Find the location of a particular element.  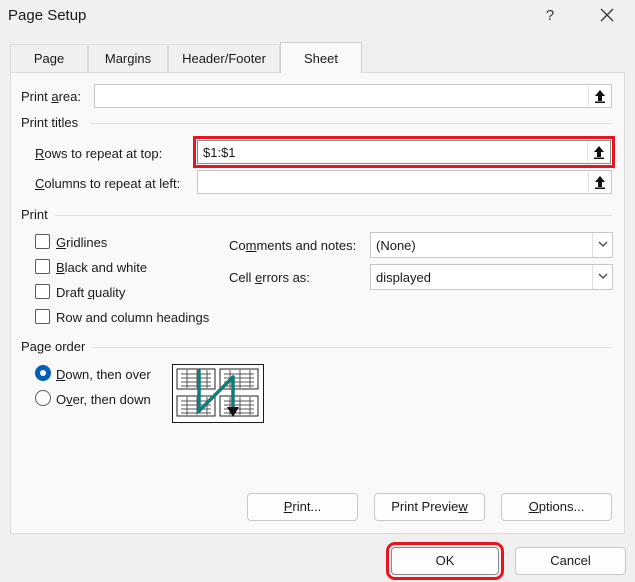

close-icon is located at coordinates (607, 15).